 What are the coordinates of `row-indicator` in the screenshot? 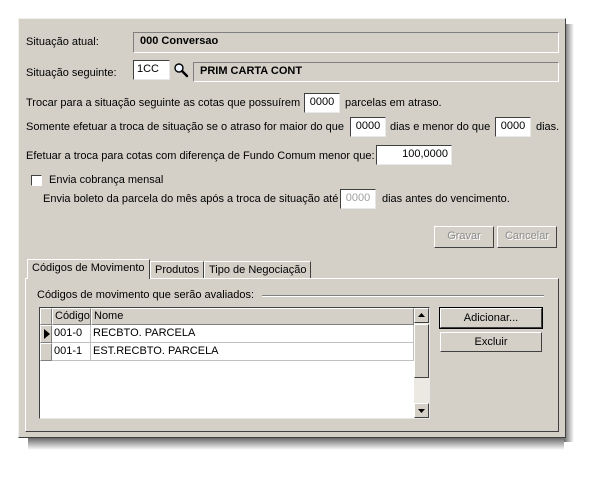 It's located at (46, 352).